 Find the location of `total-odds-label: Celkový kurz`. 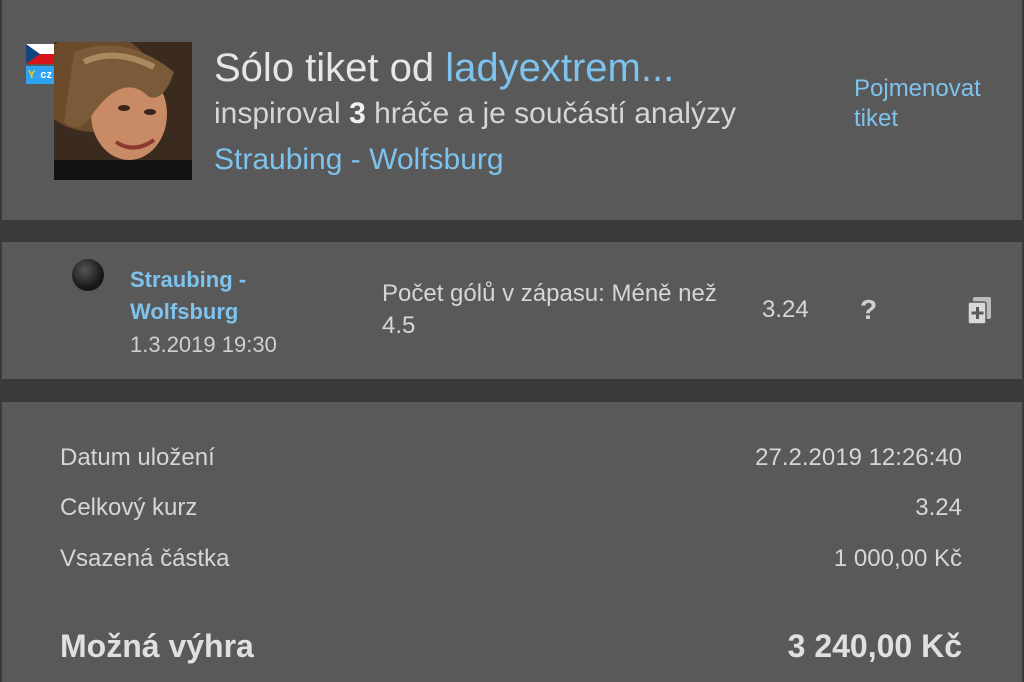

total-odds-label: Celkový kurz is located at coordinates (129, 507).